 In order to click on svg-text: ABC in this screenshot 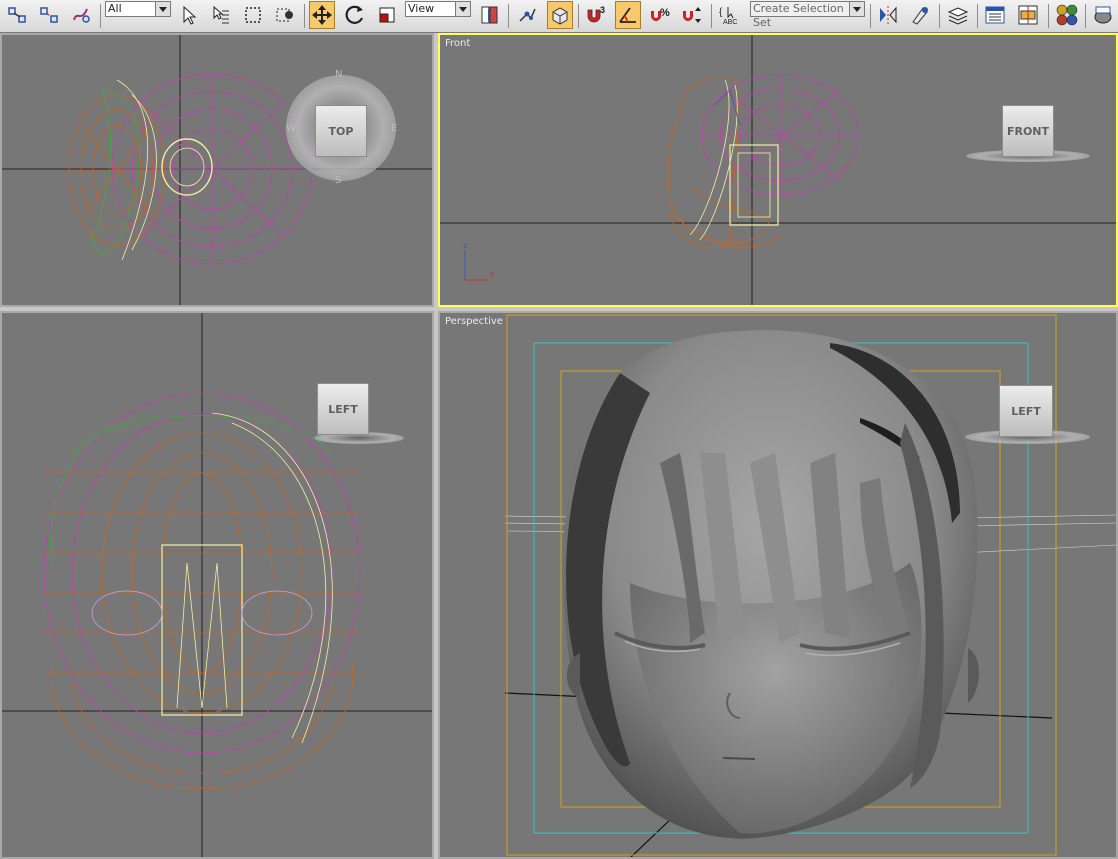, I will do `click(730, 22)`.